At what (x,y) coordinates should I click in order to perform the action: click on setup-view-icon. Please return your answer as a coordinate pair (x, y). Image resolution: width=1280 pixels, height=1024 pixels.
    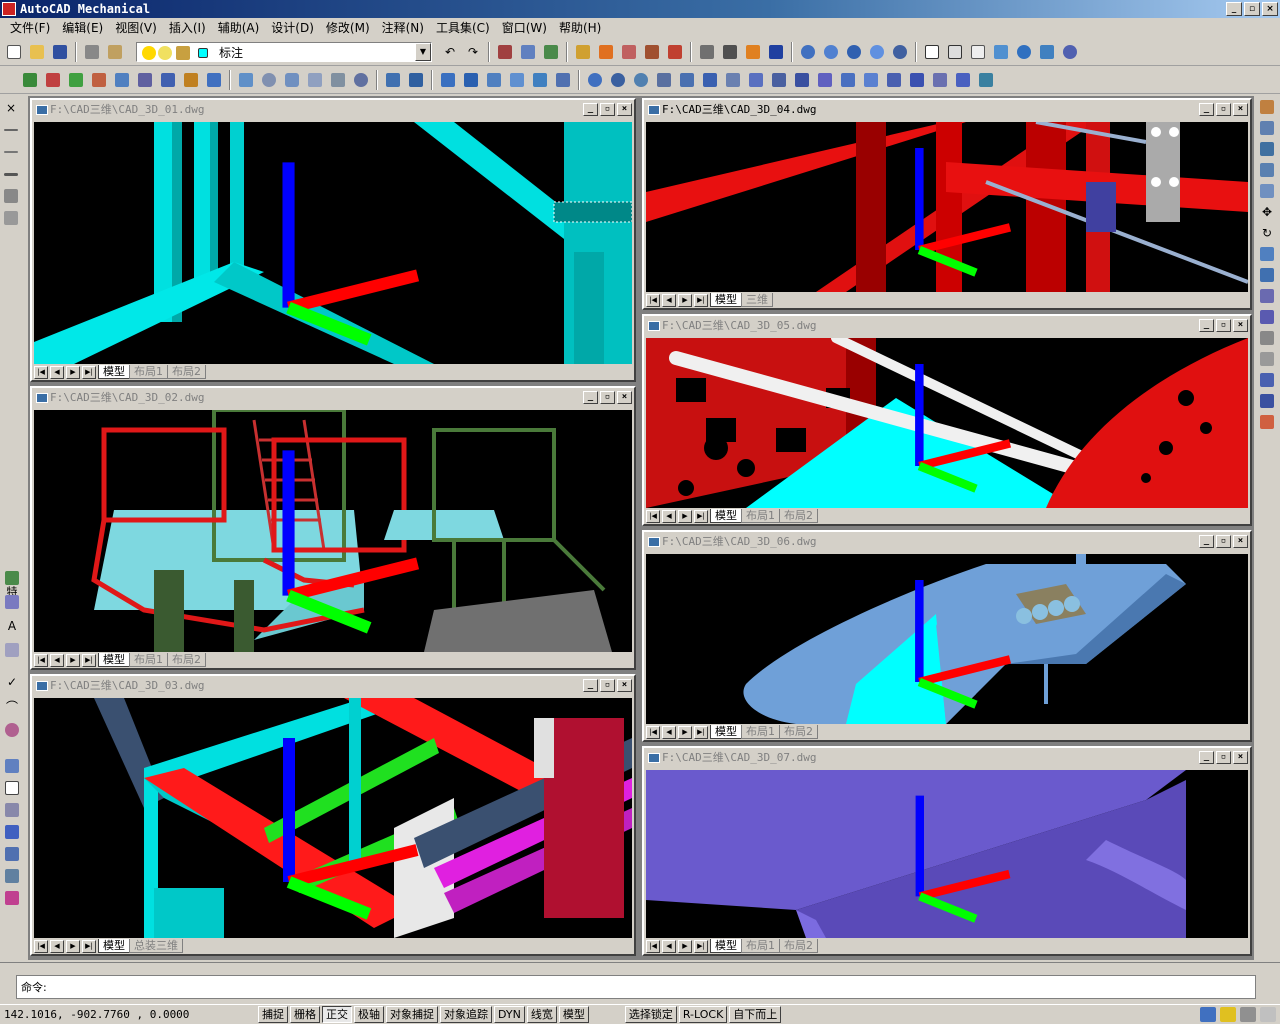
    Looking at the image, I should click on (540, 80).